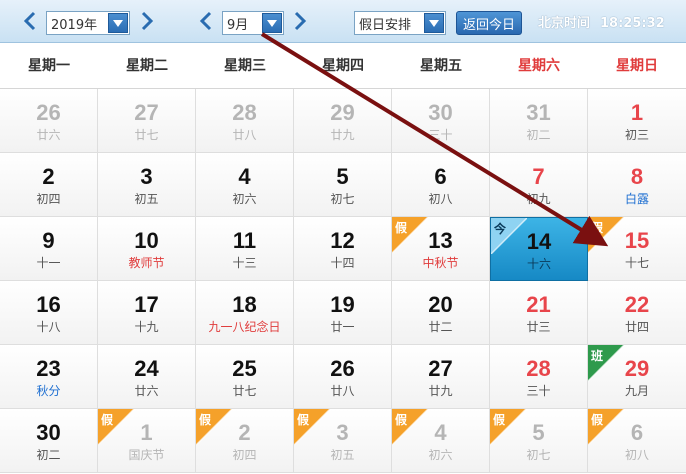 This screenshot has height=474, width=686. I want to click on lunar-date: 廿六, so click(48, 135).